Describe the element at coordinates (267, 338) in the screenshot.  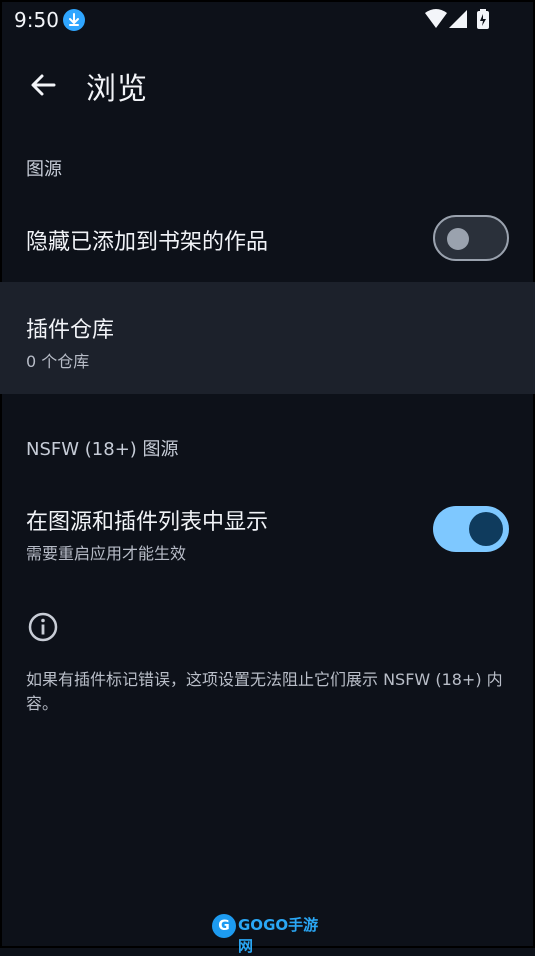
I see `extension-repos-row: 插件仓库 0 个仓库` at that location.